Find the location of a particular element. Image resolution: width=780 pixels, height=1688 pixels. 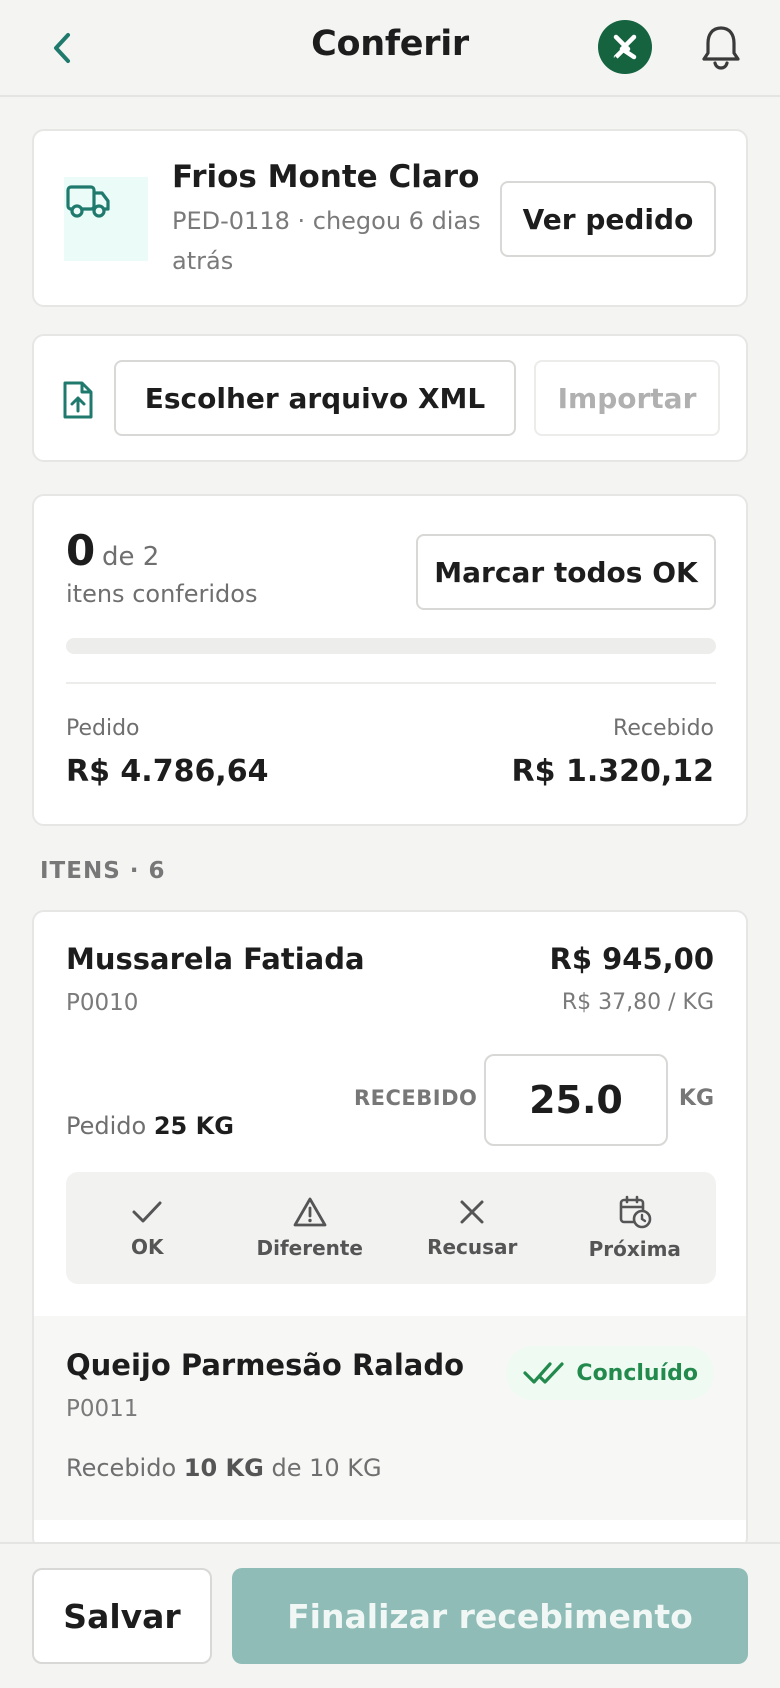

top-app-bar: Conferir is located at coordinates (390, 48).